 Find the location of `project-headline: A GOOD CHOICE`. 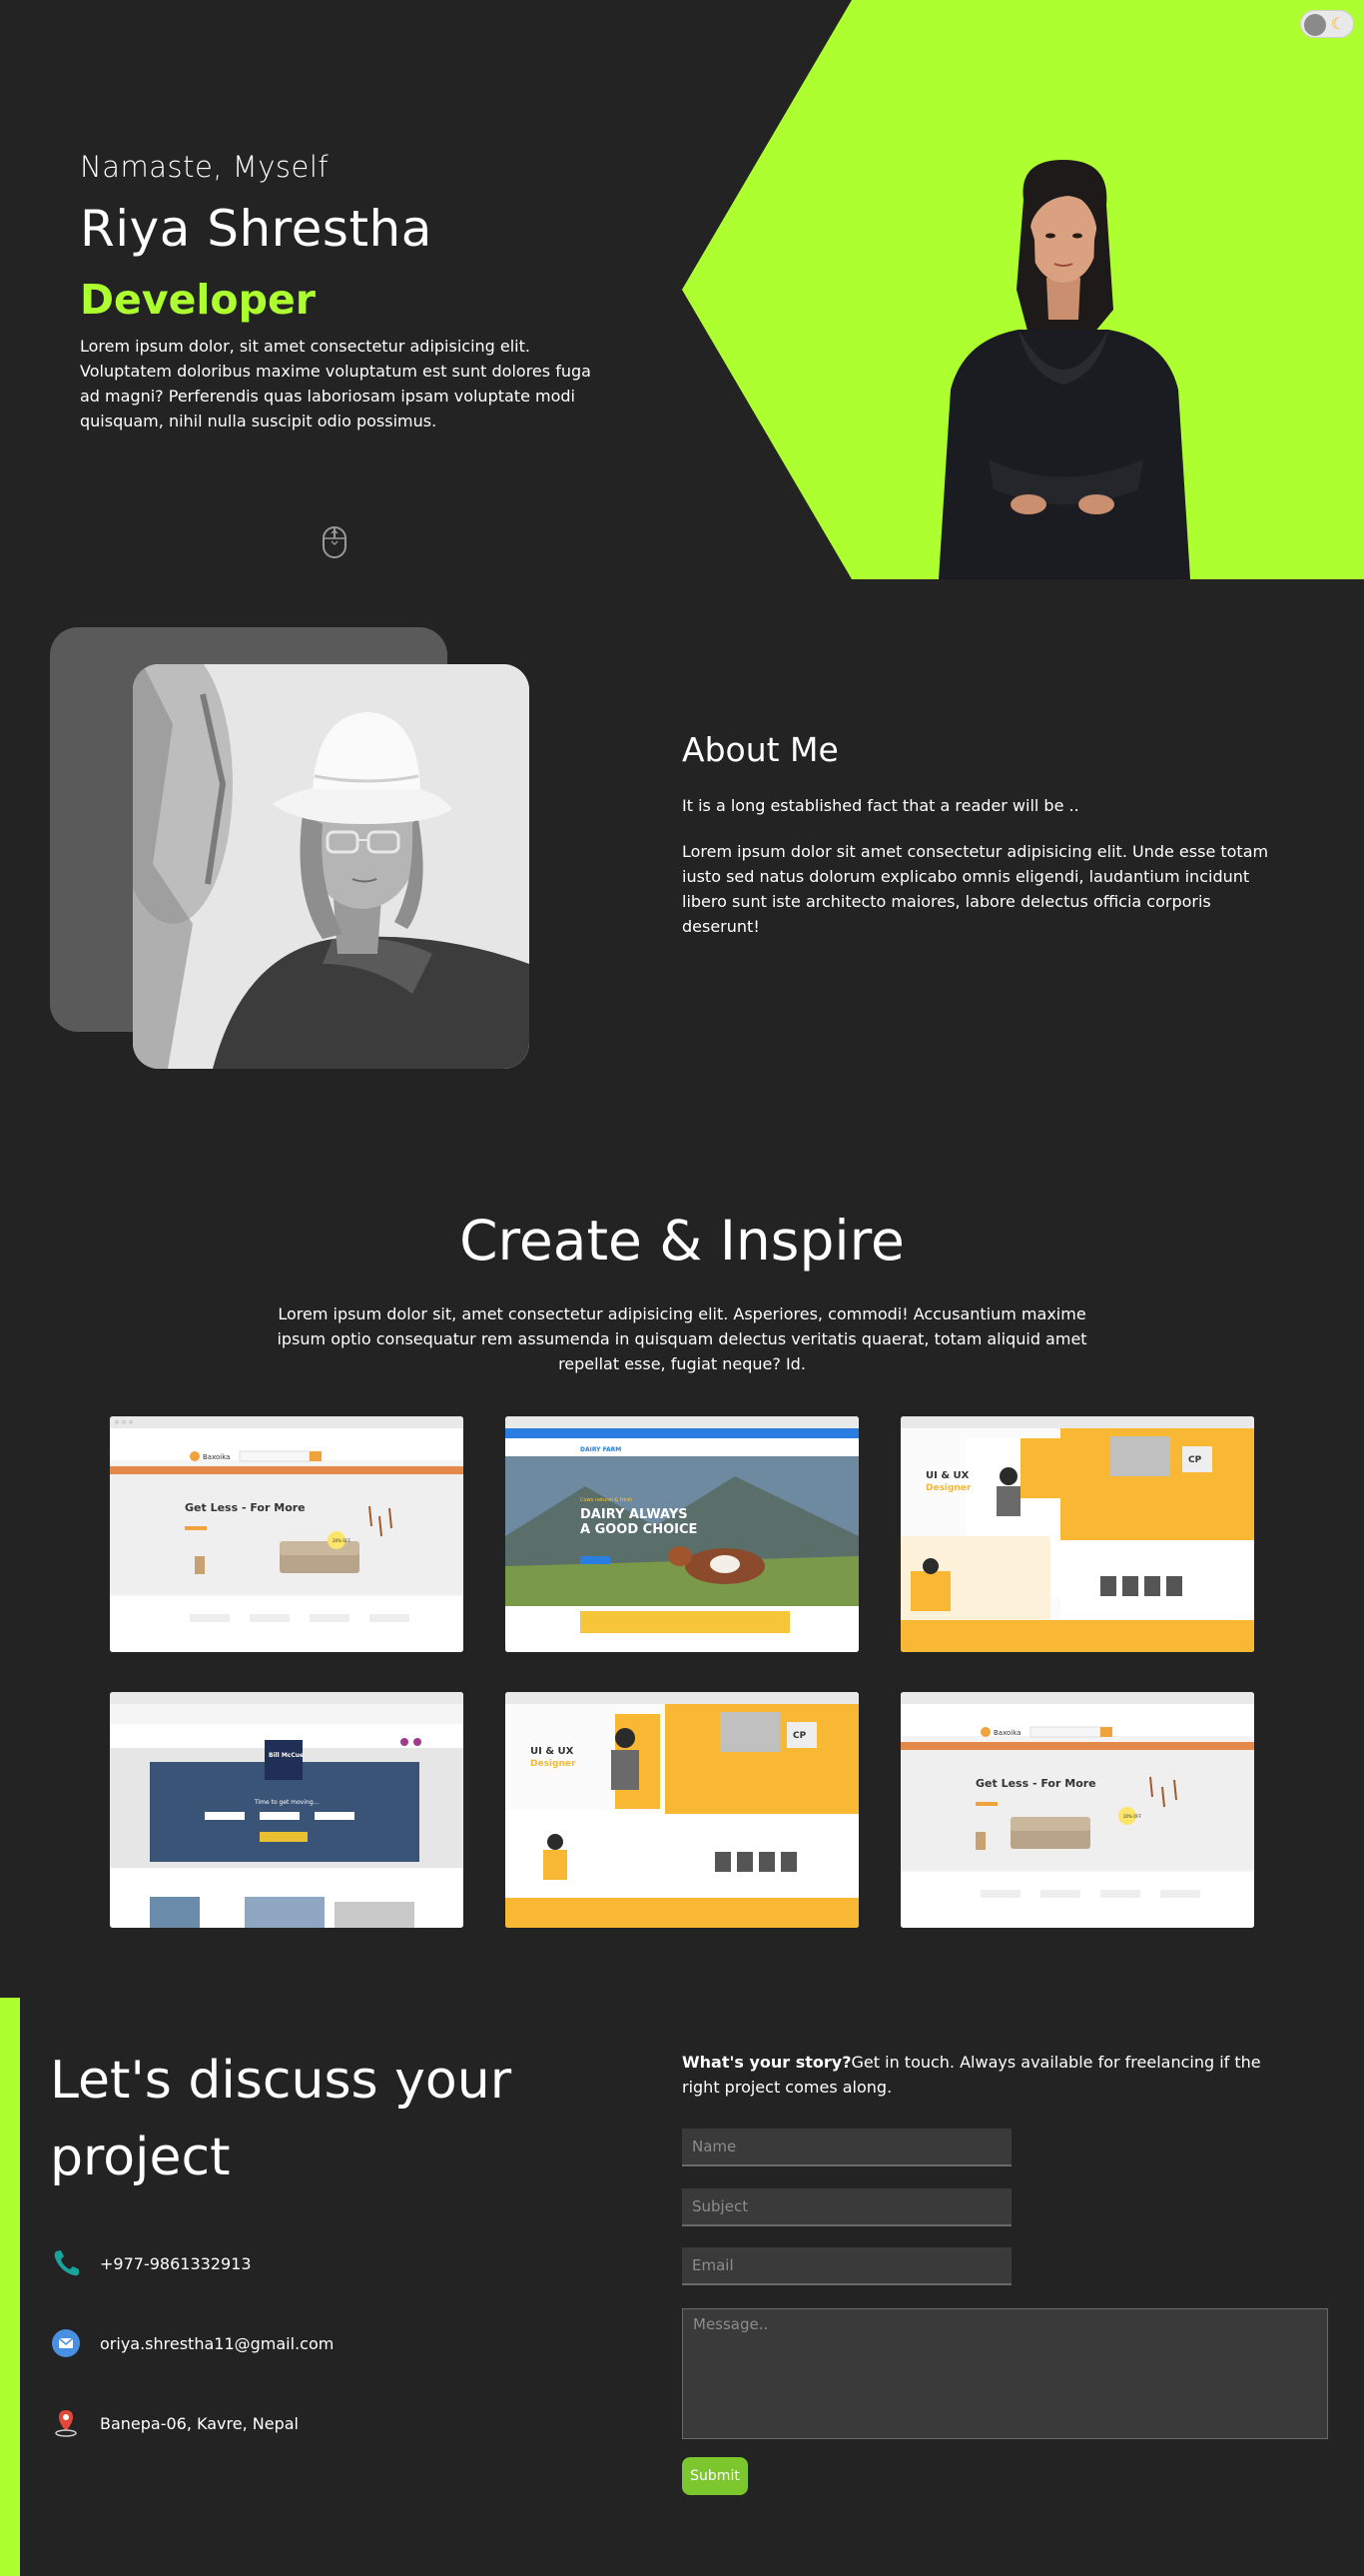

project-headline: A GOOD CHOICE is located at coordinates (638, 1530).